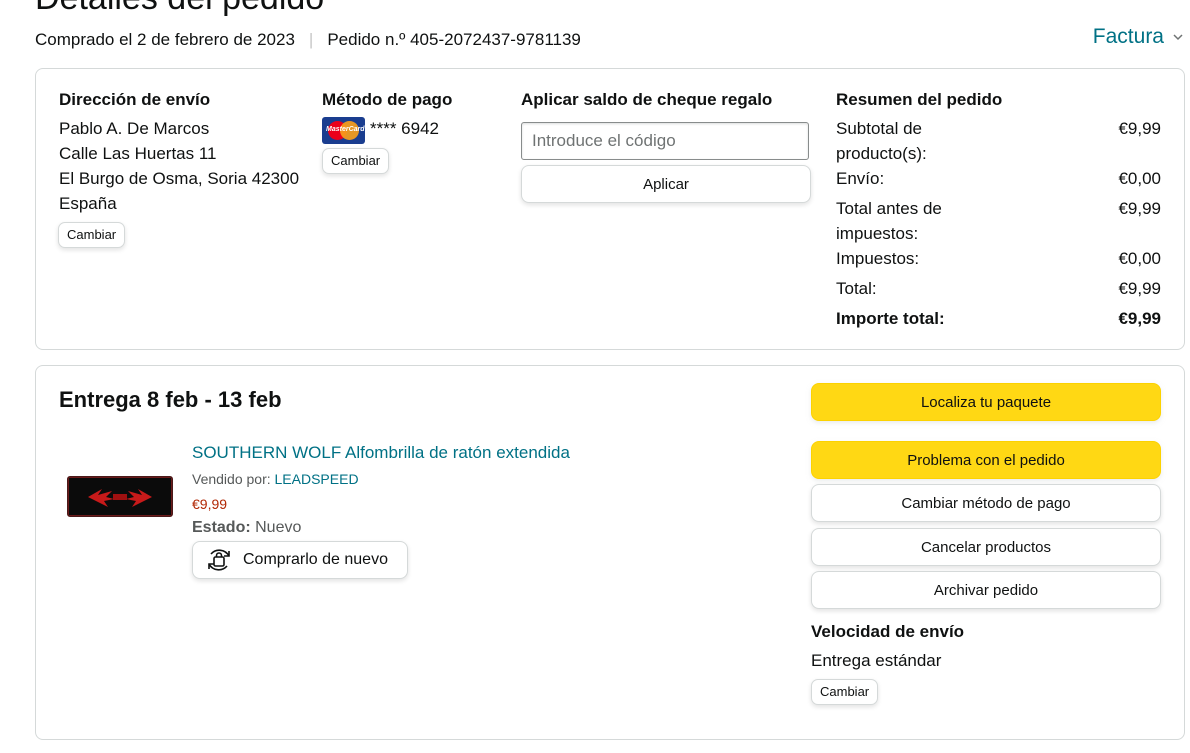 This screenshot has width=1190, height=753. What do you see at coordinates (135, 99) in the screenshot?
I see `shipping-heading: Dirección de envío` at bounding box center [135, 99].